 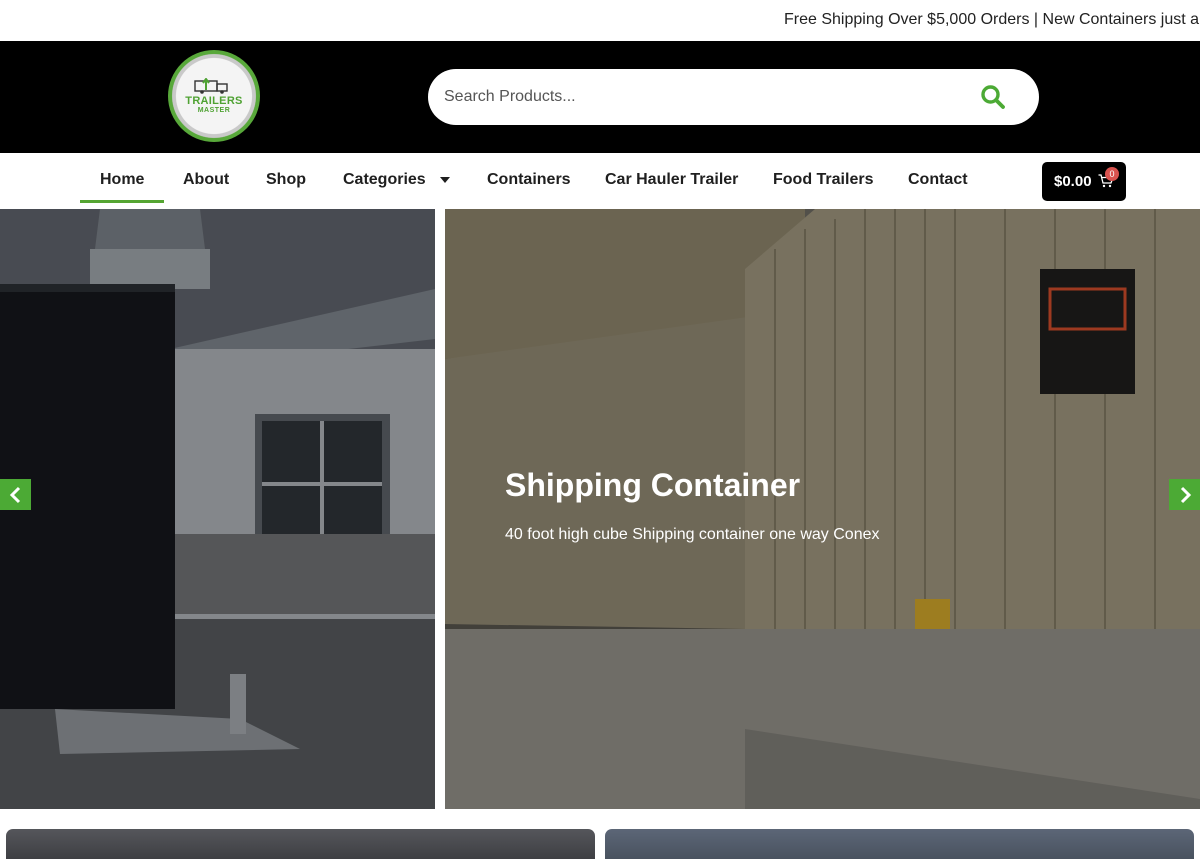 I want to click on site-logo: TRAILERS MASTER, so click(x=214, y=96).